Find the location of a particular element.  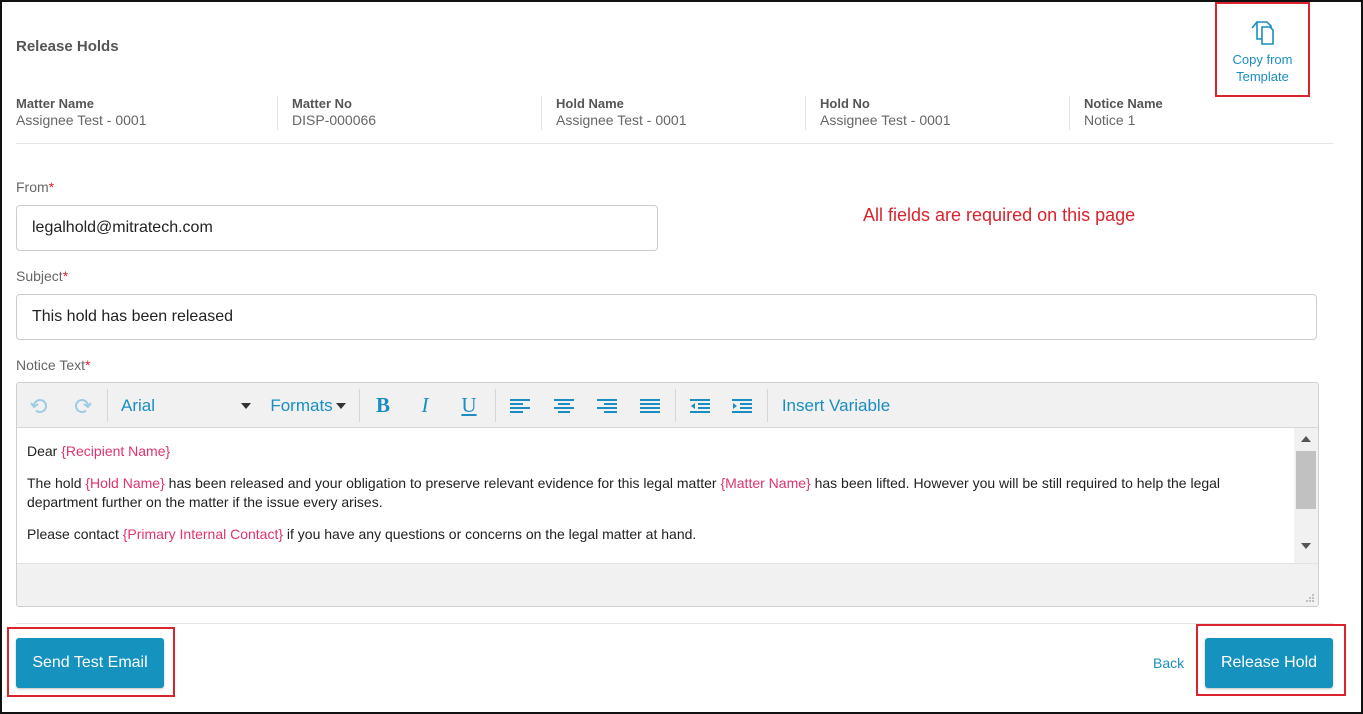

copy-from-template-button: Copy from Template is located at coordinates (1262, 49).